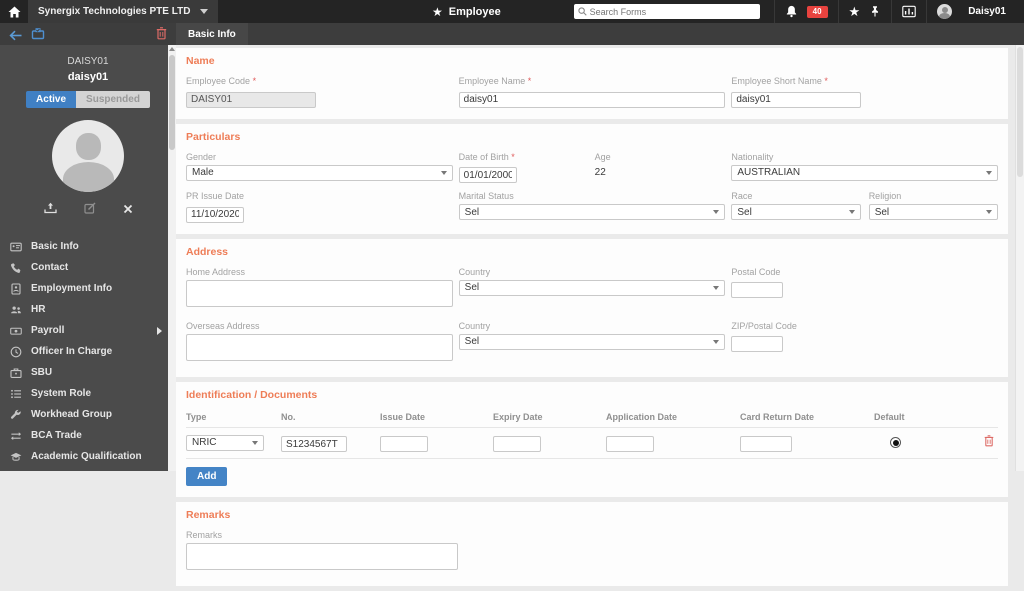 The image size is (1024, 591). Describe the element at coordinates (88, 77) in the screenshot. I see `sidebar-employee-name: daisy01` at that location.